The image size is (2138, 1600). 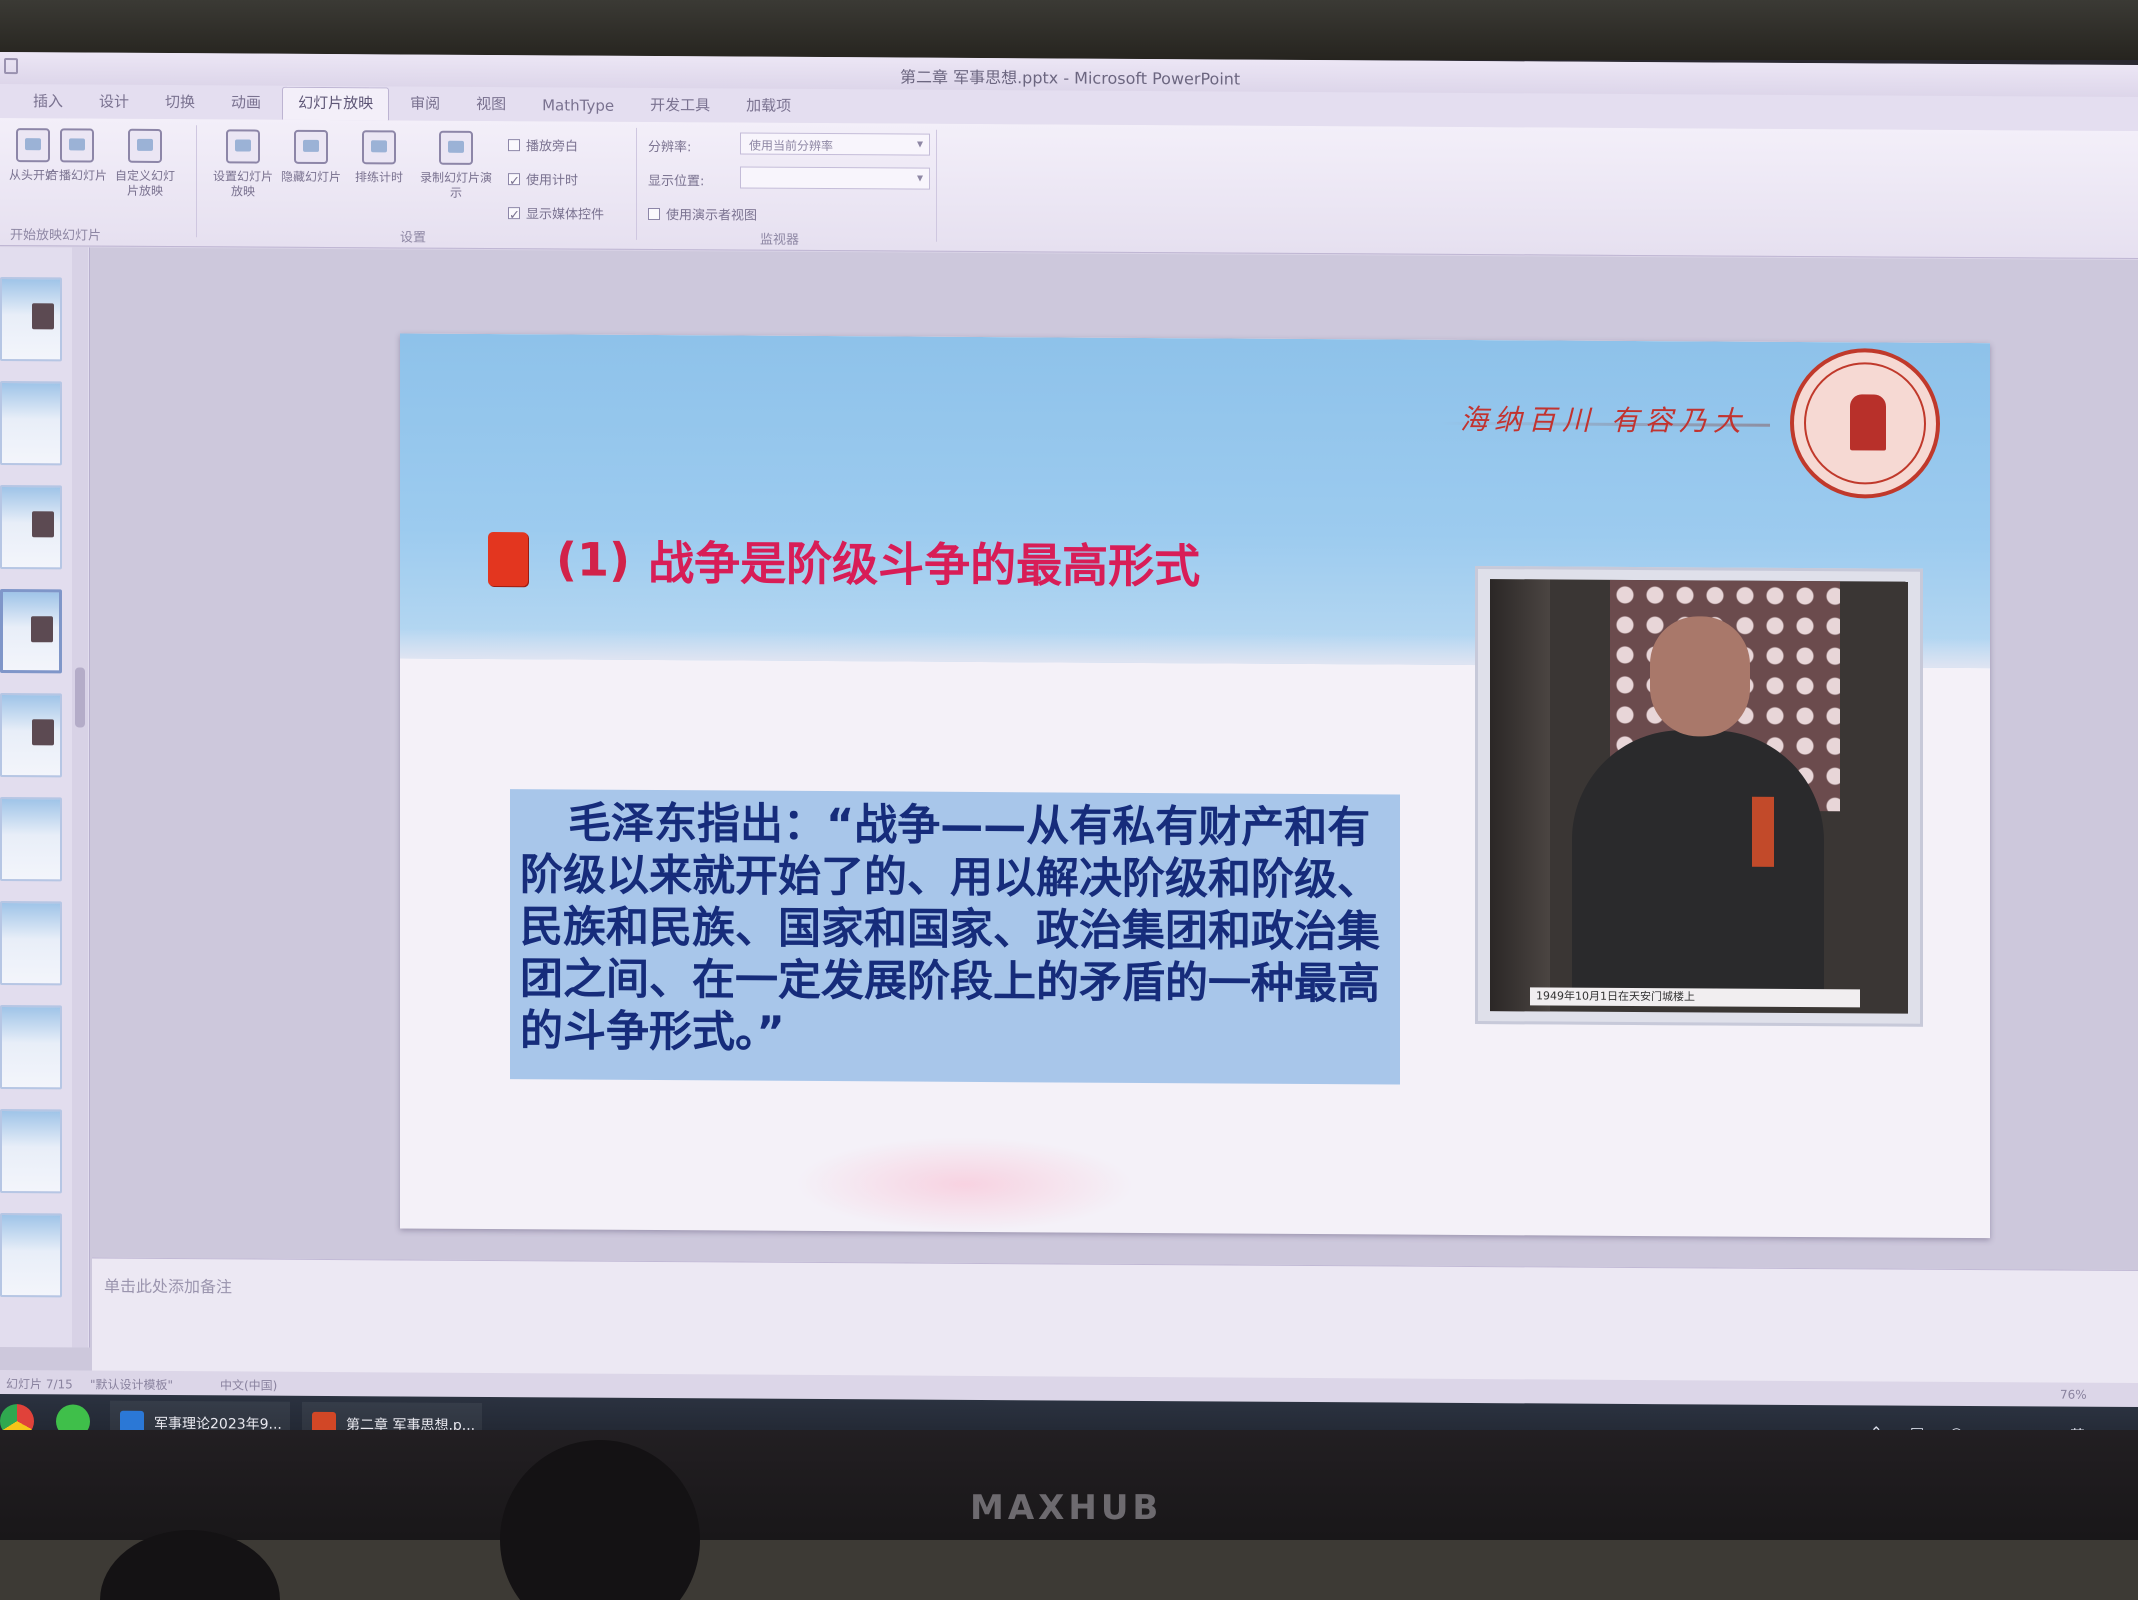 What do you see at coordinates (311, 147) in the screenshot?
I see `hide-slide-icon` at bounding box center [311, 147].